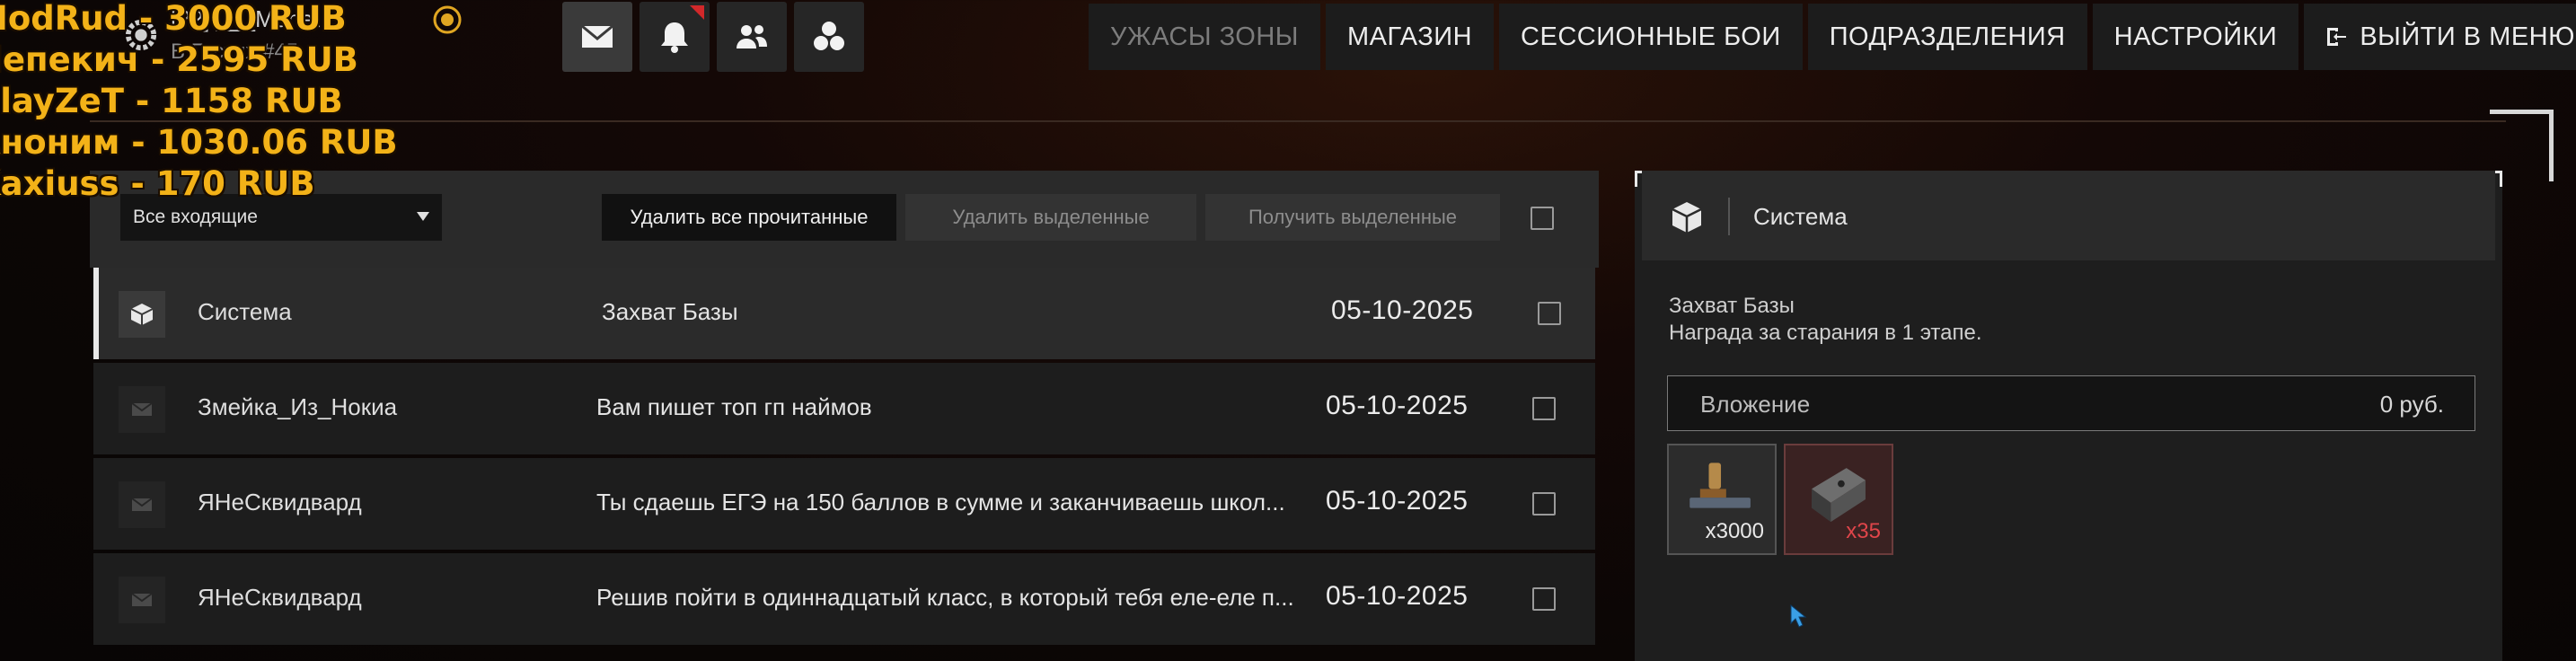  Describe the element at coordinates (1732, 306) in the screenshot. I see `detail-subject: Захват Базы` at that location.